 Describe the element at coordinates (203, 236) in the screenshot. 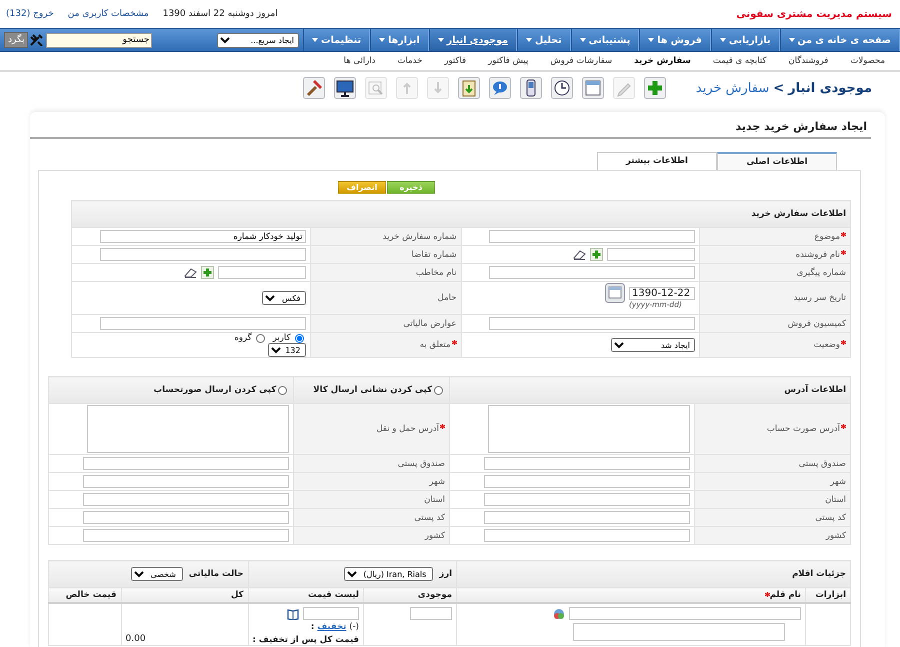

I see `text-field: تولید خودکار شماره` at that location.